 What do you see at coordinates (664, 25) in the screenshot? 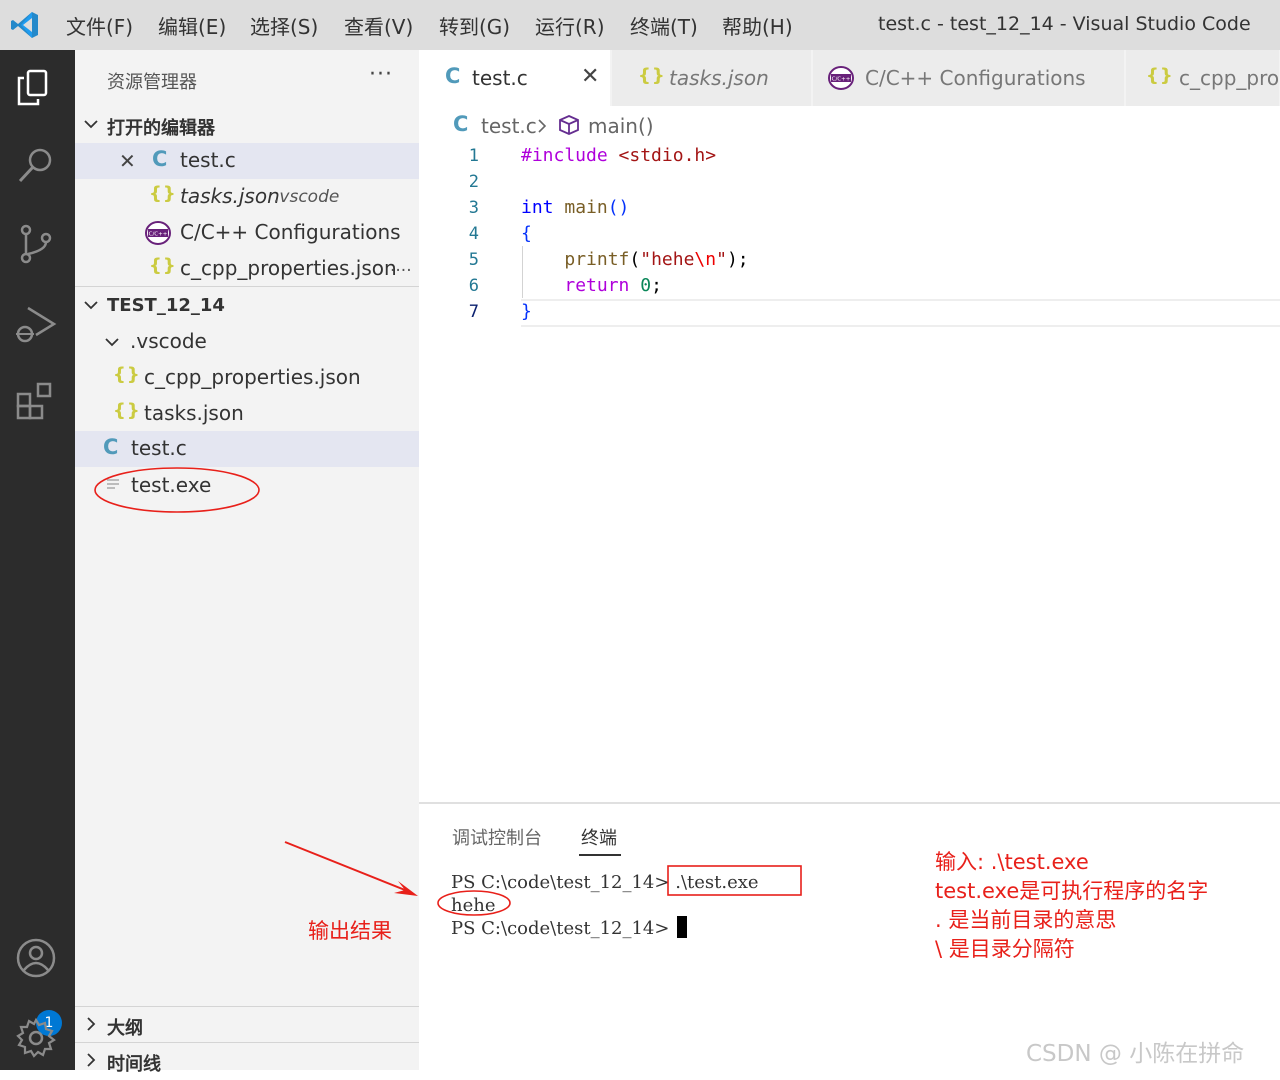
I see `menu-terminal: 终端(T)` at bounding box center [664, 25].